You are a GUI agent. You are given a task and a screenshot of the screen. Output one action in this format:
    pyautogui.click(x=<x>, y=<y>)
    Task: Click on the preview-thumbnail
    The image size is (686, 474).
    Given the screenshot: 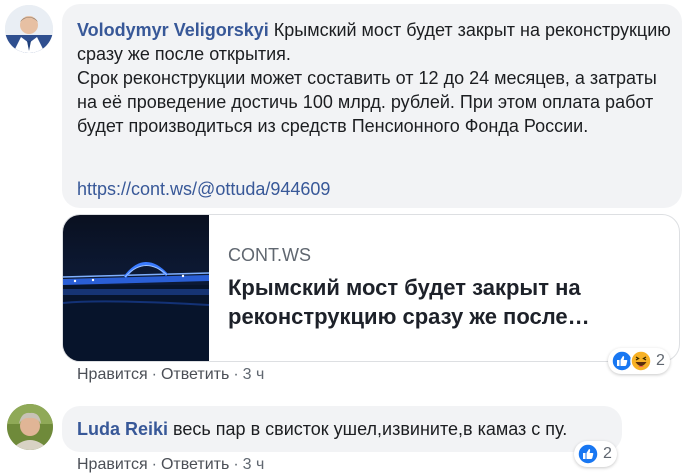 What is the action you would take?
    pyautogui.click(x=136, y=288)
    